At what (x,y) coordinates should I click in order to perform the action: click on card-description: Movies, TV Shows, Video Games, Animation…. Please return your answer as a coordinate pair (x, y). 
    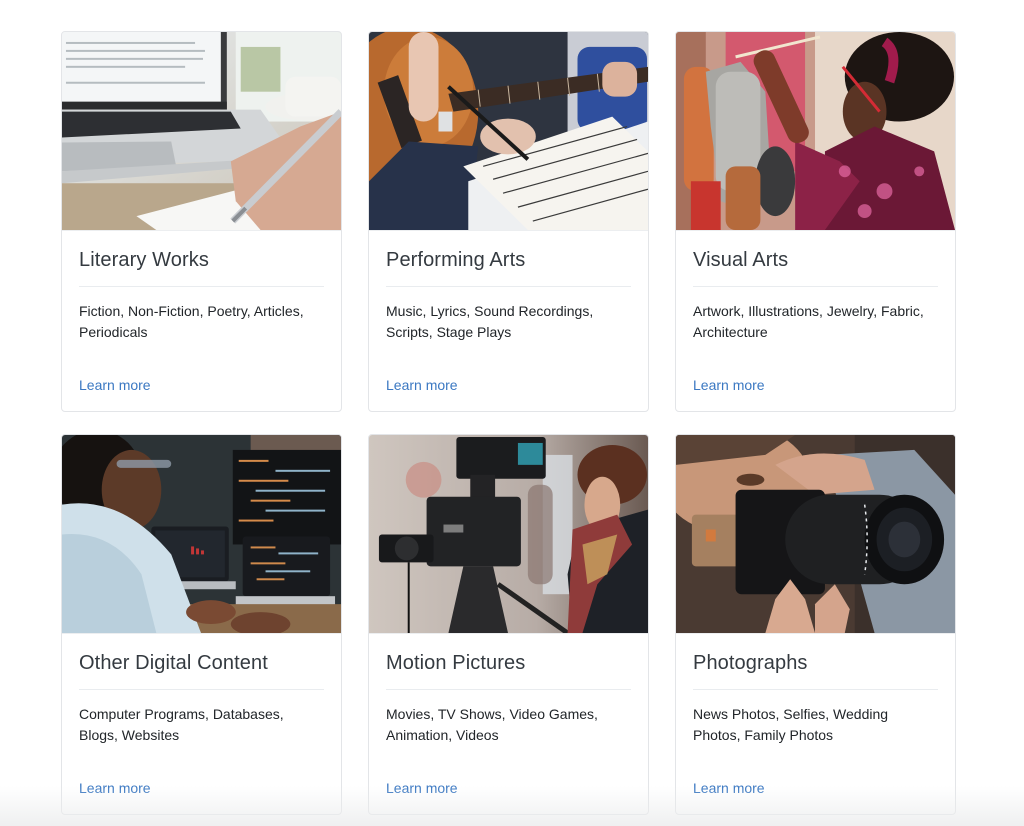
    Looking at the image, I should click on (492, 724).